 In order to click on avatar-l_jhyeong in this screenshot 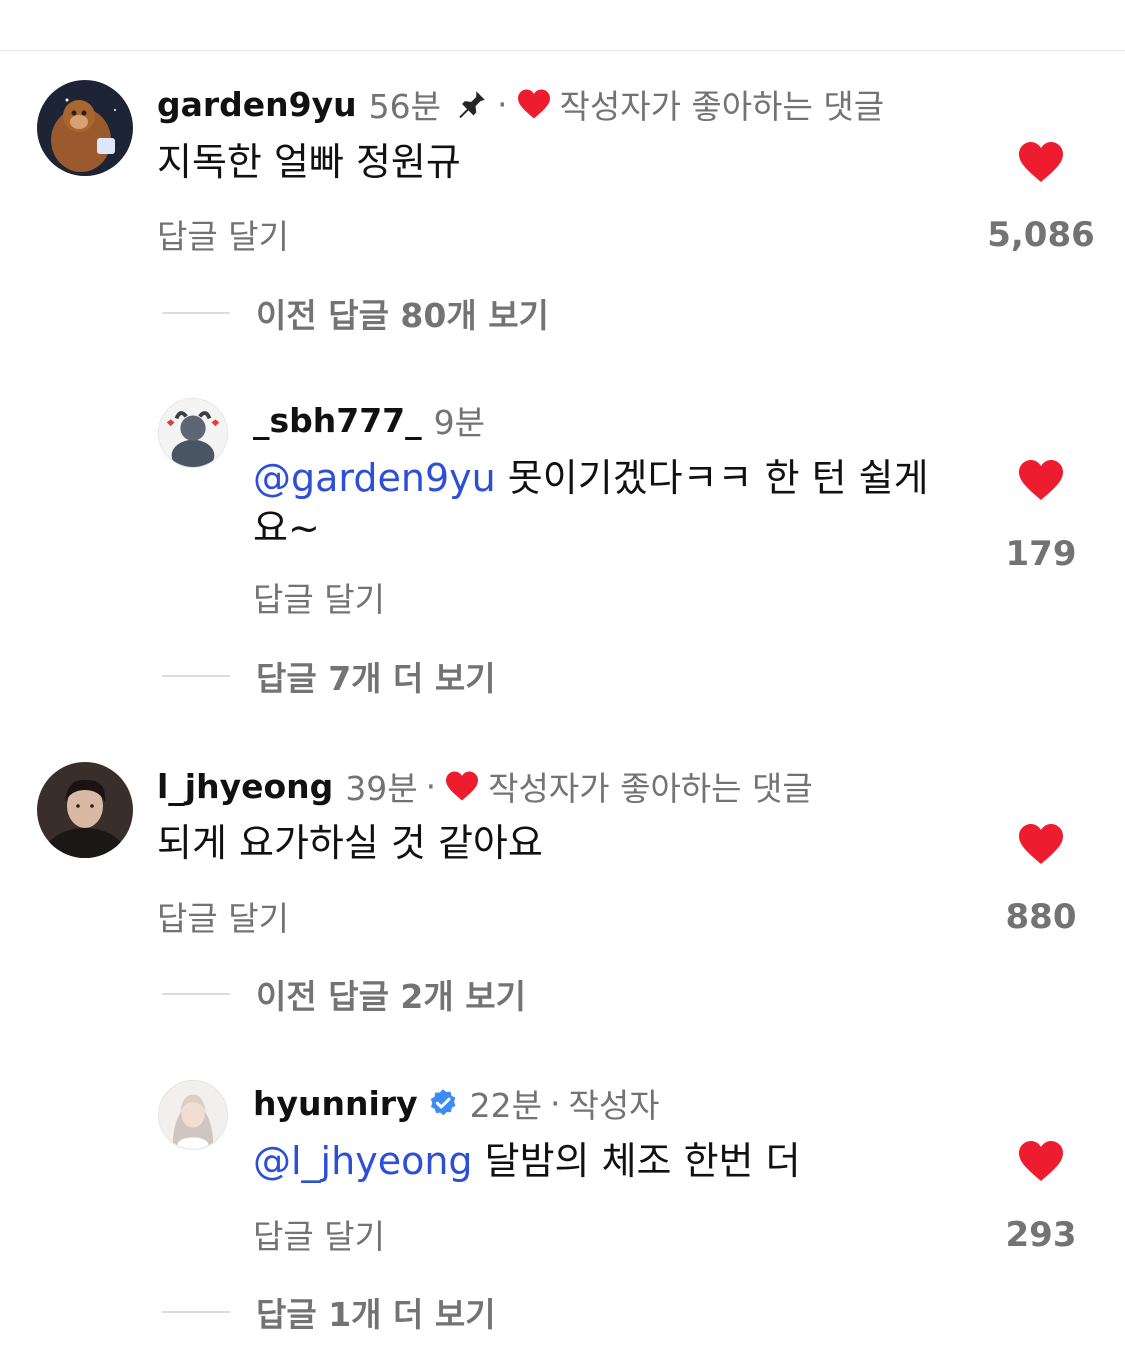, I will do `click(85, 810)`.